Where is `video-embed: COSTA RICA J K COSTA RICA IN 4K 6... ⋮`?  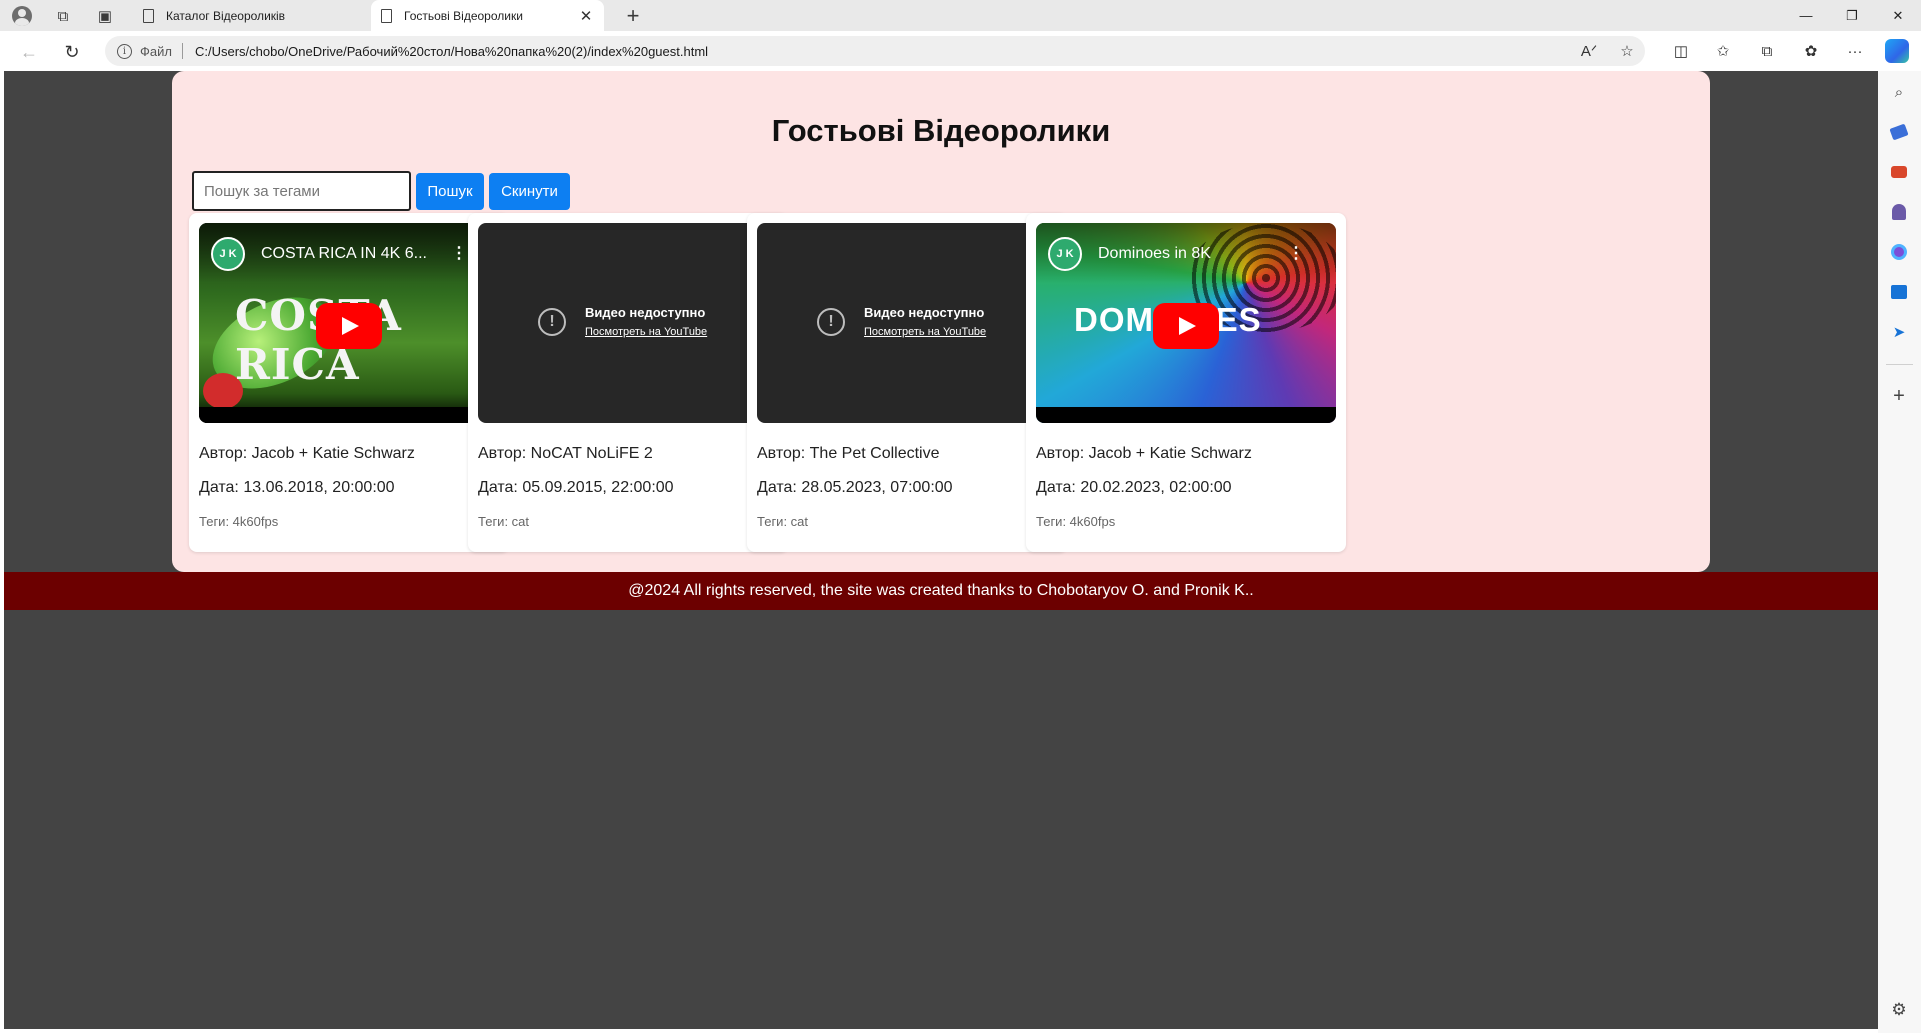
video-embed: COSTA RICA J K COSTA RICA IN 4K 6... ⋮ is located at coordinates (349, 323).